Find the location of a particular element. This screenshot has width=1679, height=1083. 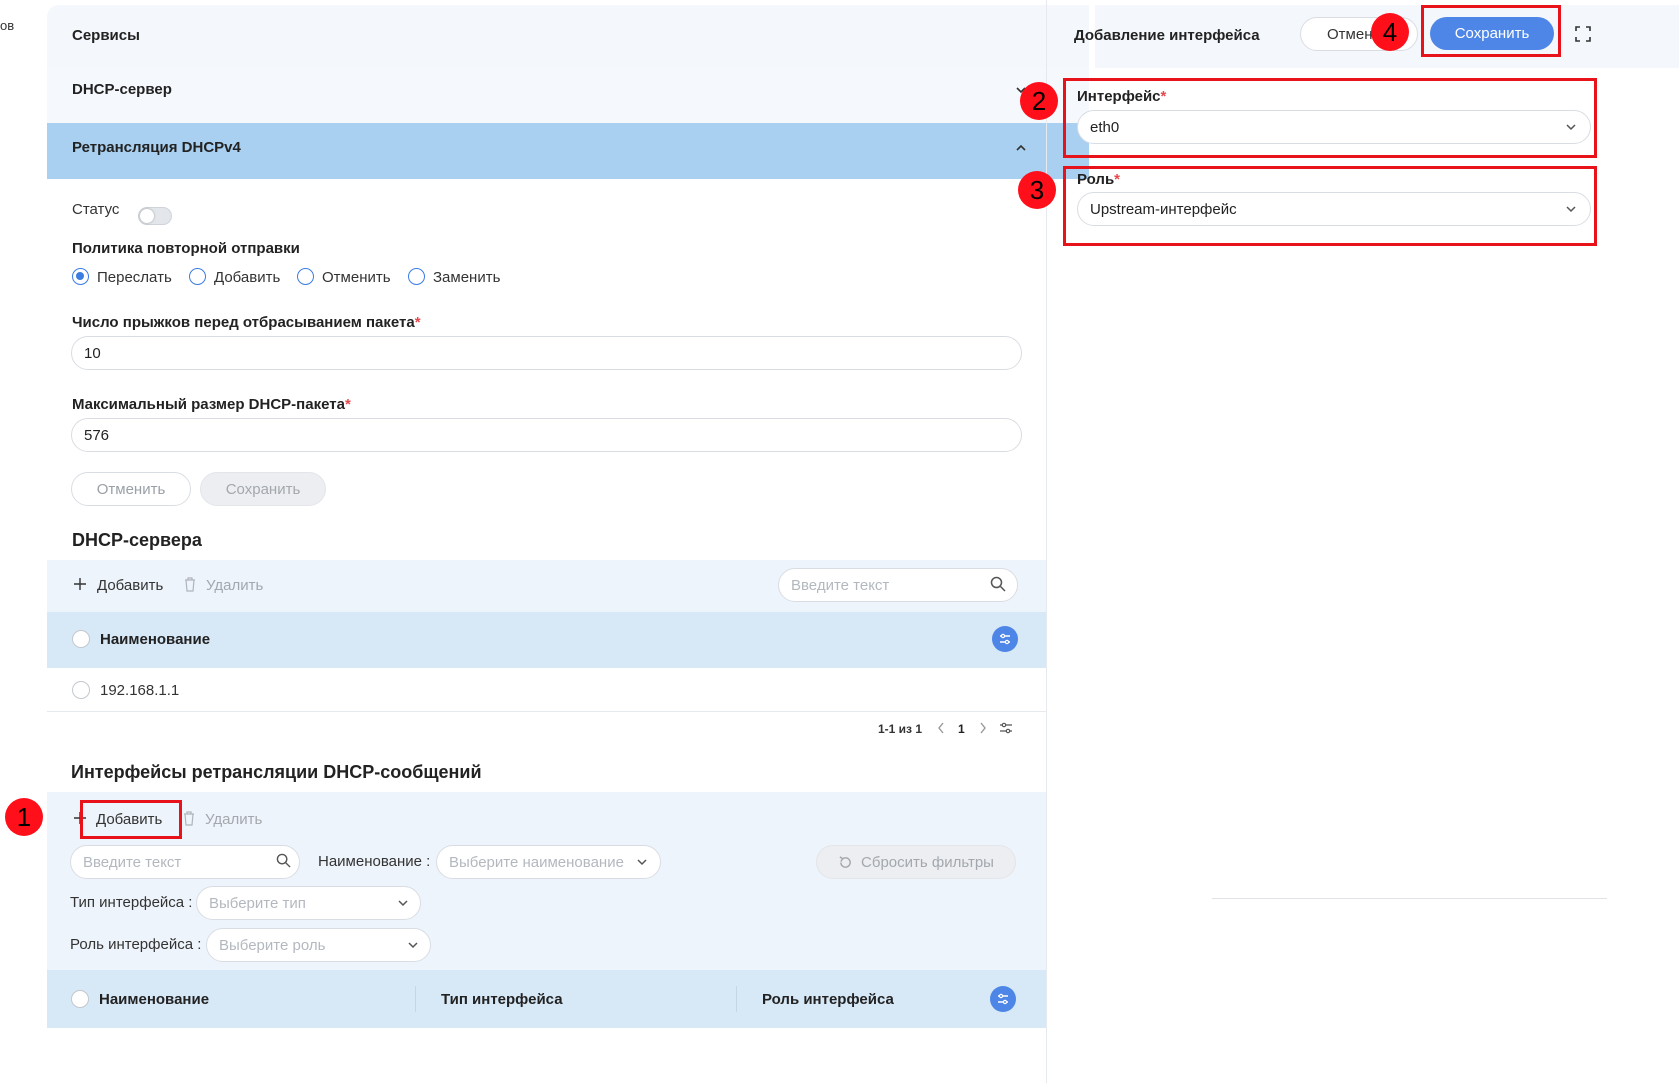

annotation-badge-2: 2 is located at coordinates (1039, 101).